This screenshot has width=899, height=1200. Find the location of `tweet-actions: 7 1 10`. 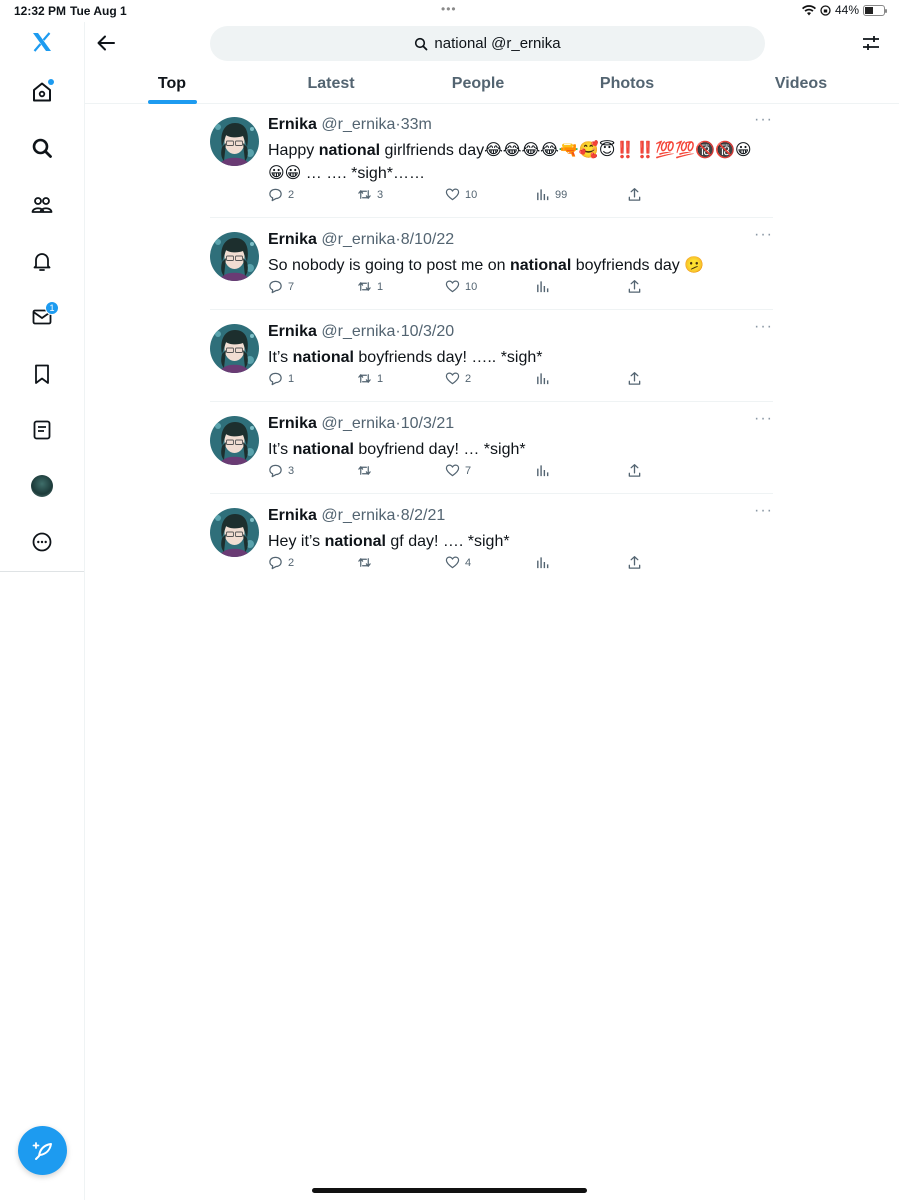

tweet-actions: 7 1 10 is located at coordinates (458, 288).